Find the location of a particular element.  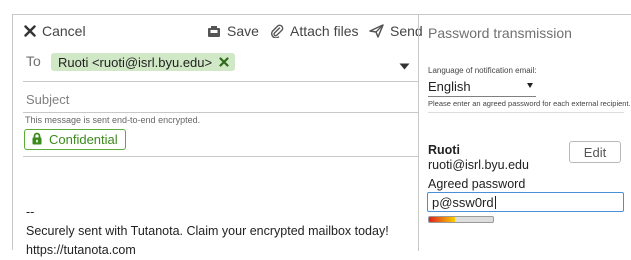

remove-recipient-icon is located at coordinates (224, 62).